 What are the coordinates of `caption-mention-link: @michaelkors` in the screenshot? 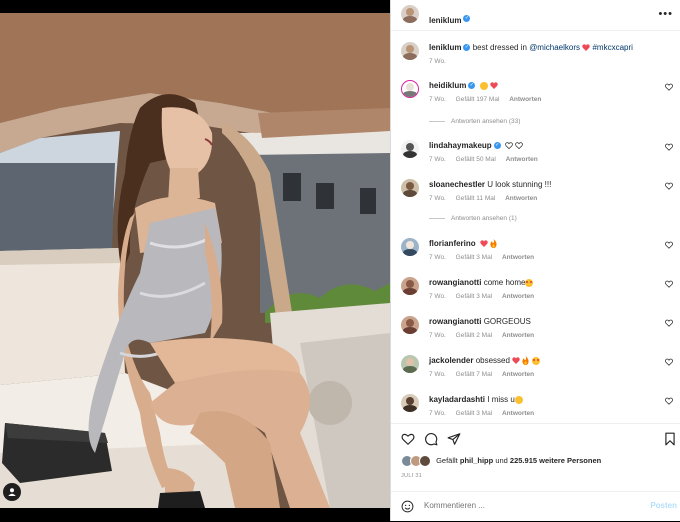 It's located at (554, 47).